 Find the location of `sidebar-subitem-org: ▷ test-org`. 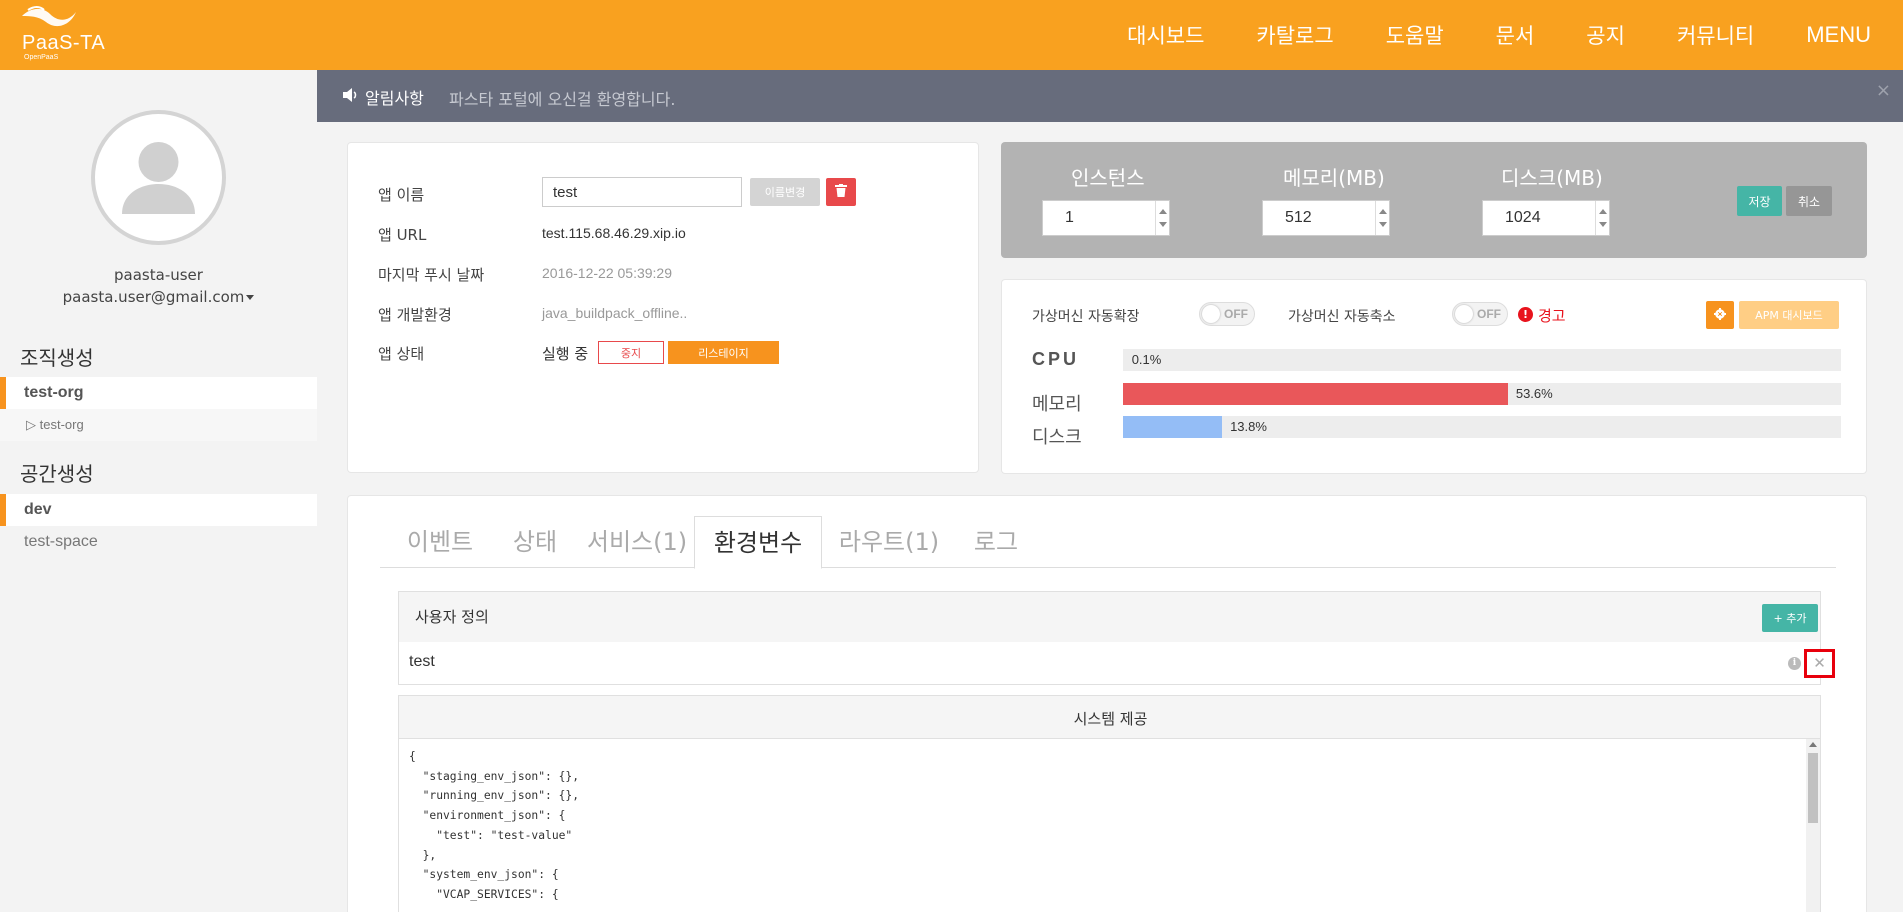

sidebar-subitem-org: ▷ test-org is located at coordinates (158, 425).